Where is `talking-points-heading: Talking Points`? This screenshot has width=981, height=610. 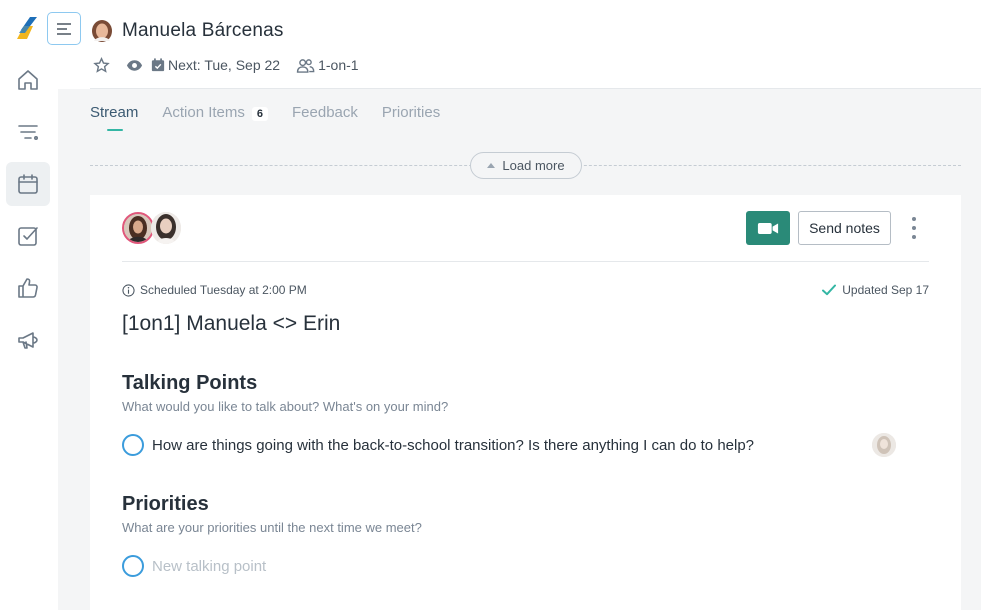
talking-points-heading: Talking Points is located at coordinates (190, 383).